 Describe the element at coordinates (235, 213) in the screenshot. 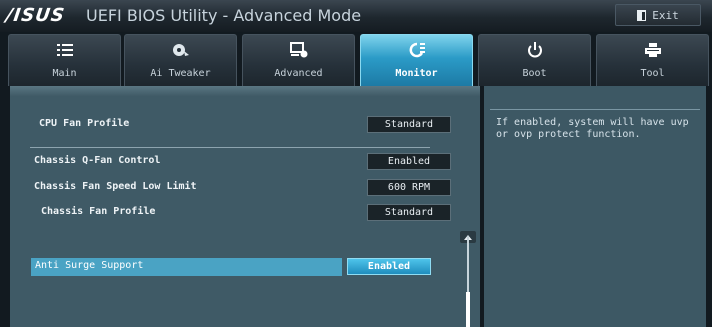

I see `setting-row-chassis-fan-profile: Chassis Fan Profile Standard` at that location.